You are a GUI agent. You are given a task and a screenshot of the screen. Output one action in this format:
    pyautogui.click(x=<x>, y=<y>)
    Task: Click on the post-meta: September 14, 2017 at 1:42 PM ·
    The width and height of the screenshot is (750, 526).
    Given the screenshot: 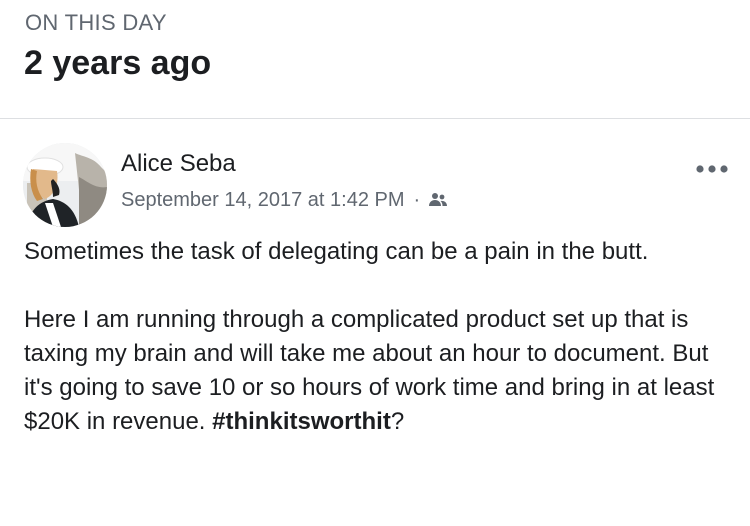 What is the action you would take?
    pyautogui.click(x=284, y=200)
    